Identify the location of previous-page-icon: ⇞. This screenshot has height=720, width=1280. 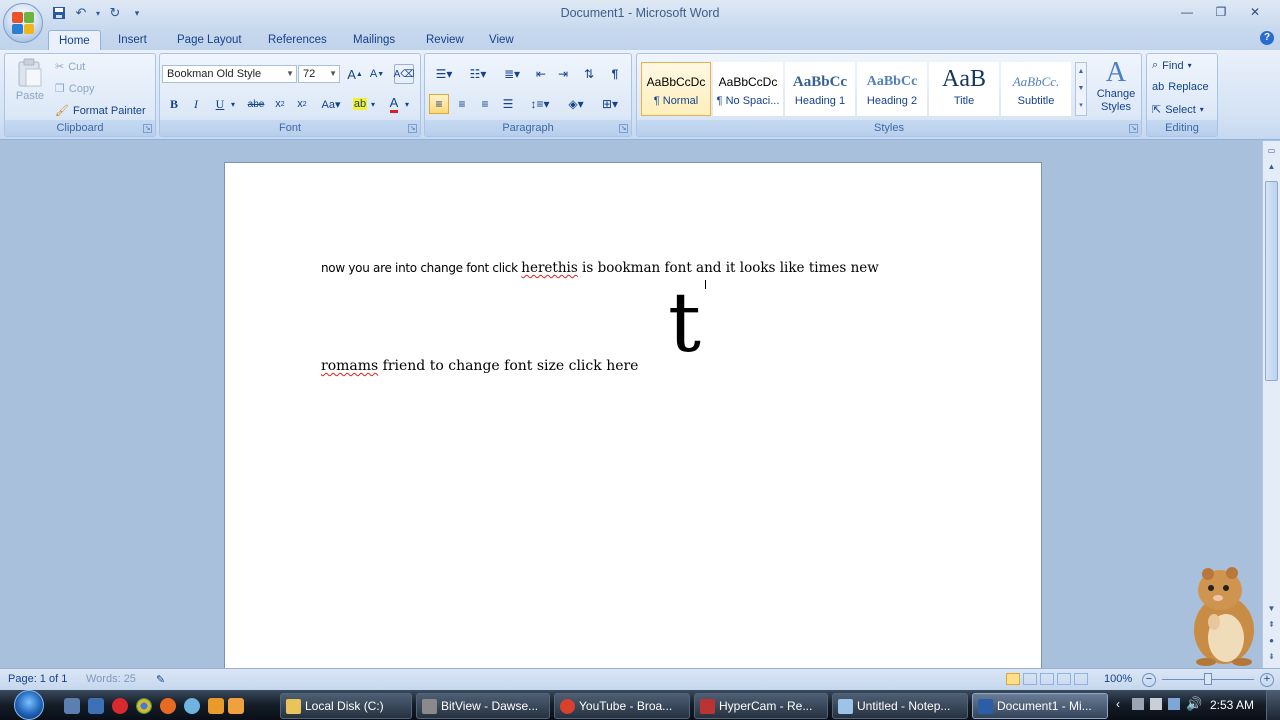
(1271, 625).